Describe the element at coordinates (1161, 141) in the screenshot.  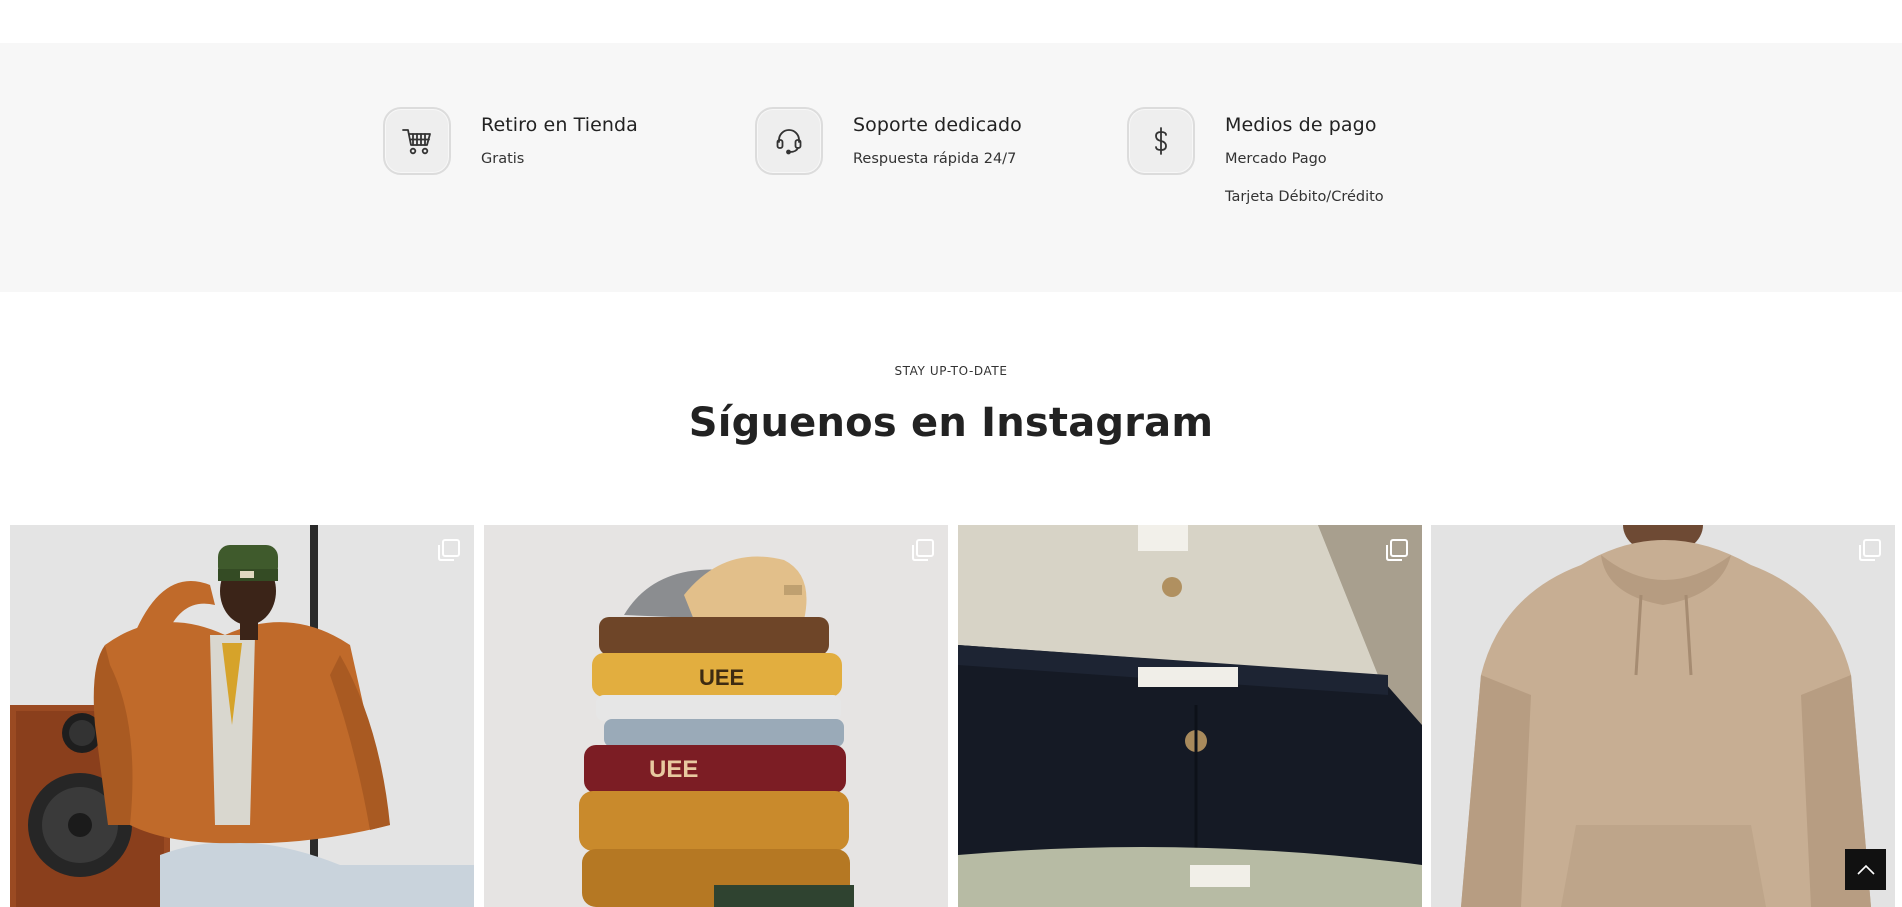
I see `dollar-icon` at that location.